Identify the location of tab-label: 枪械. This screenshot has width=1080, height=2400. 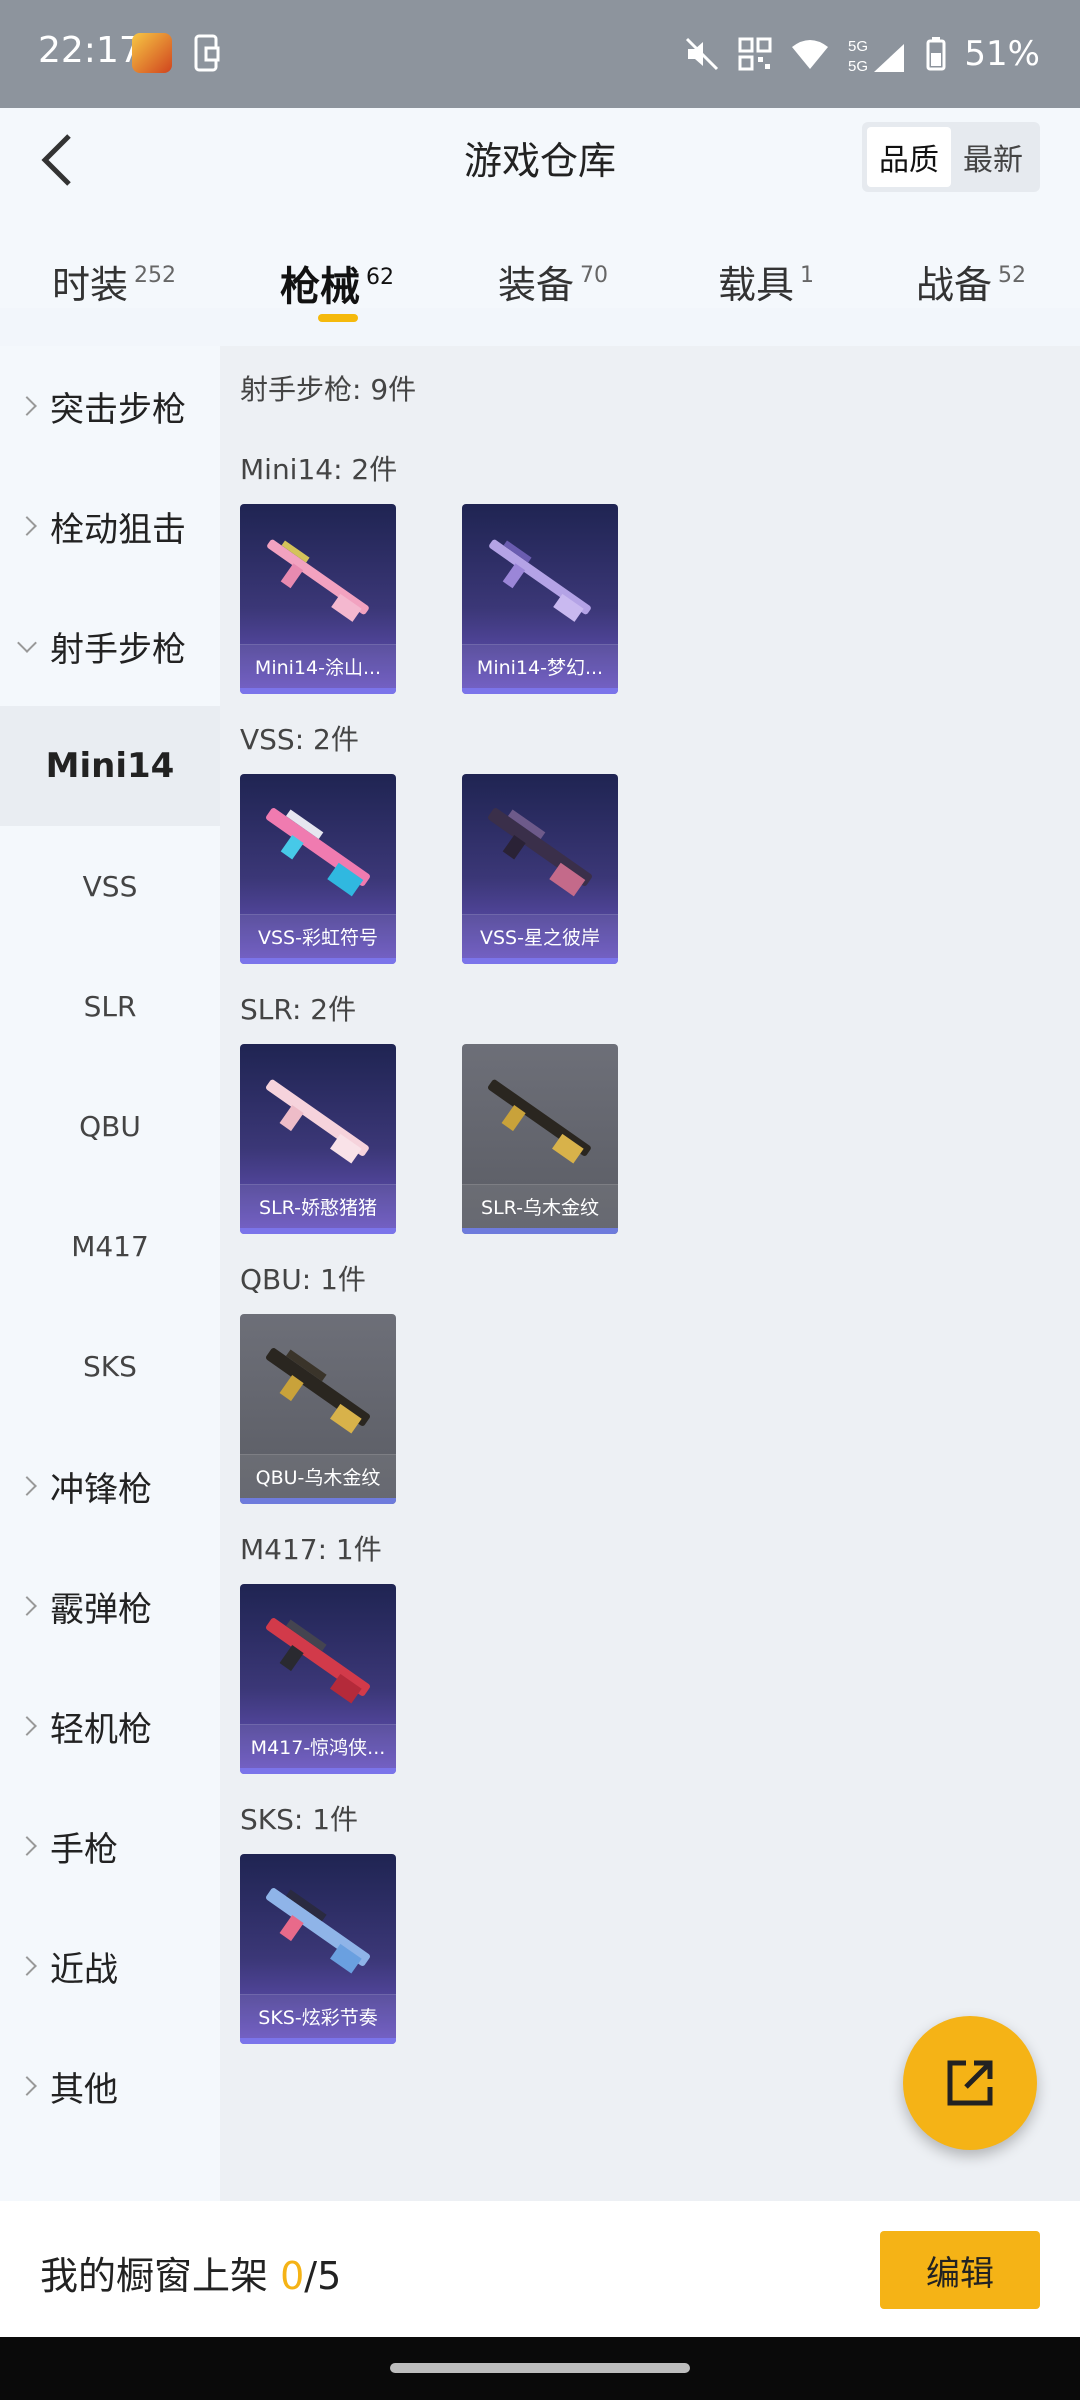
(320, 287).